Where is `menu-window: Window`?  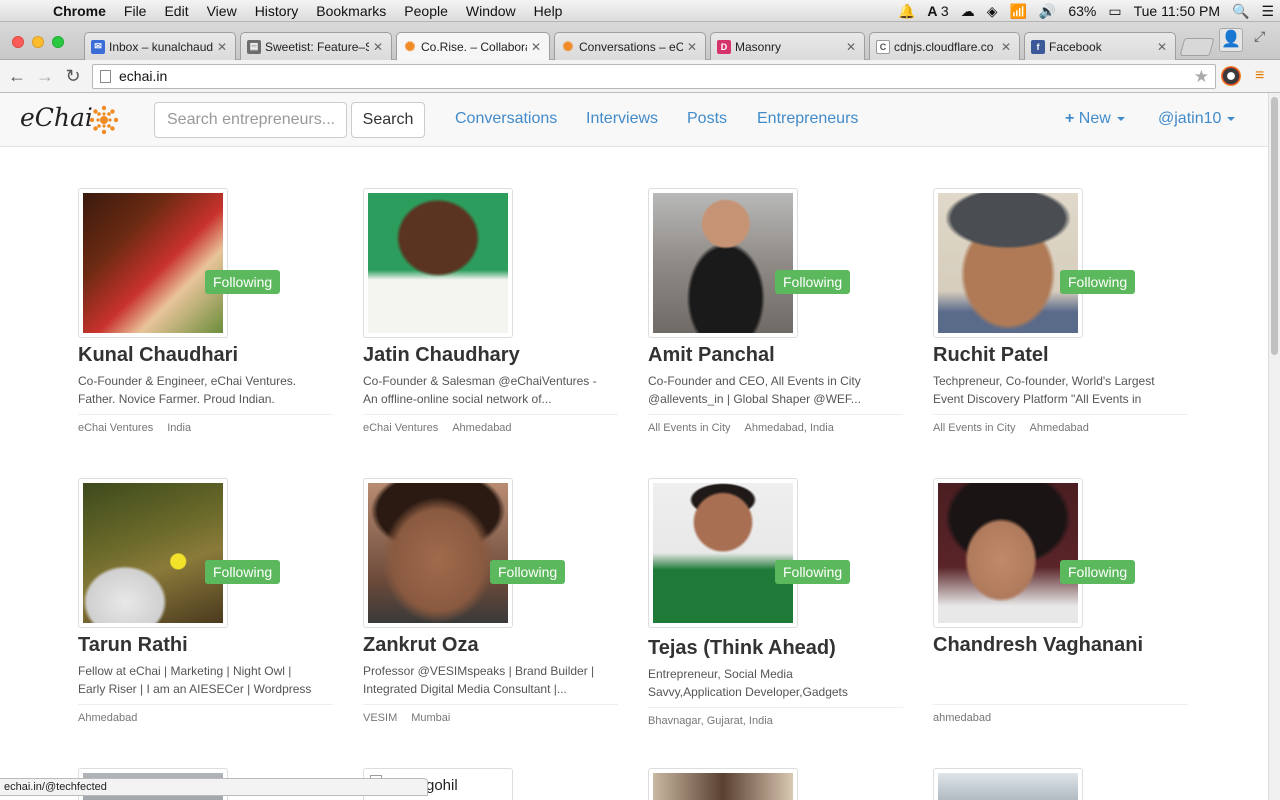 menu-window: Window is located at coordinates (491, 11).